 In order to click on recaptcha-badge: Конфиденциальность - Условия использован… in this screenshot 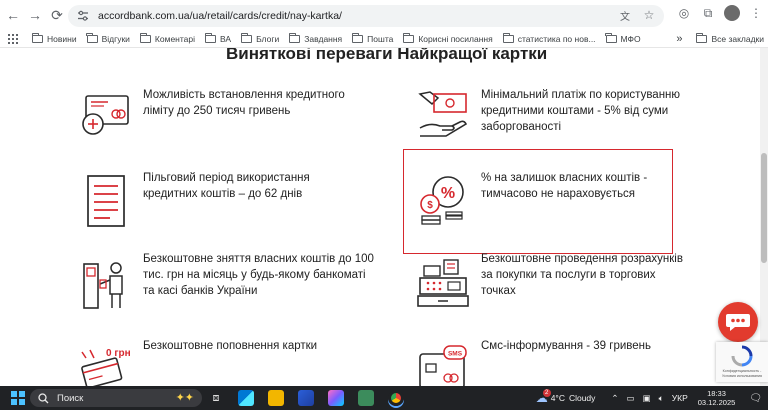, I will do `click(742, 362)`.